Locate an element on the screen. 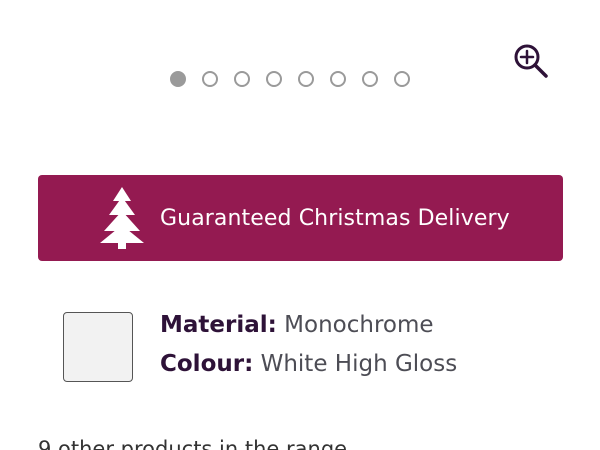 Image resolution: width=600 pixels, height=450 pixels. material-value: Monochrome is located at coordinates (359, 325).